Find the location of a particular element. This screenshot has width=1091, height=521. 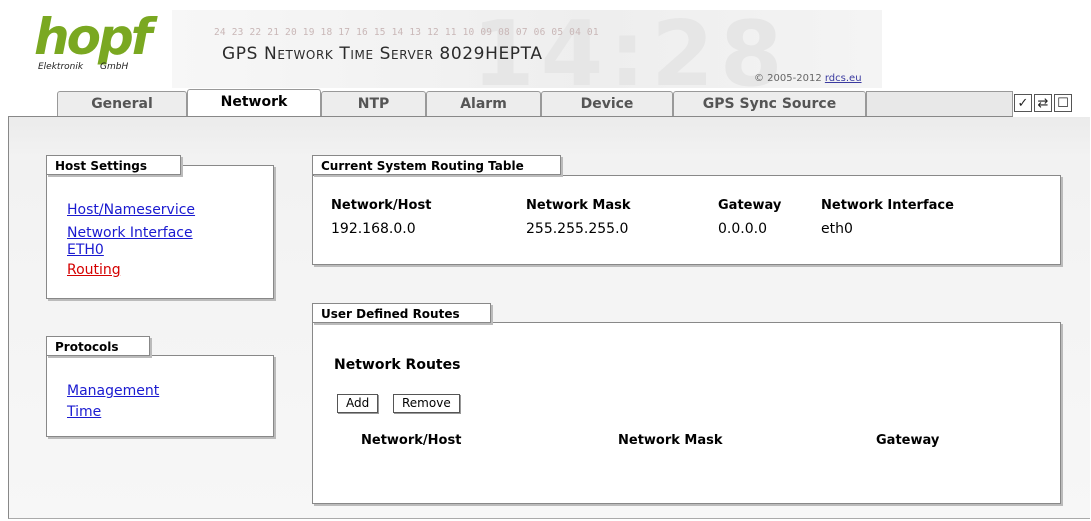

refresh-icon: ⇄ is located at coordinates (1043, 103).